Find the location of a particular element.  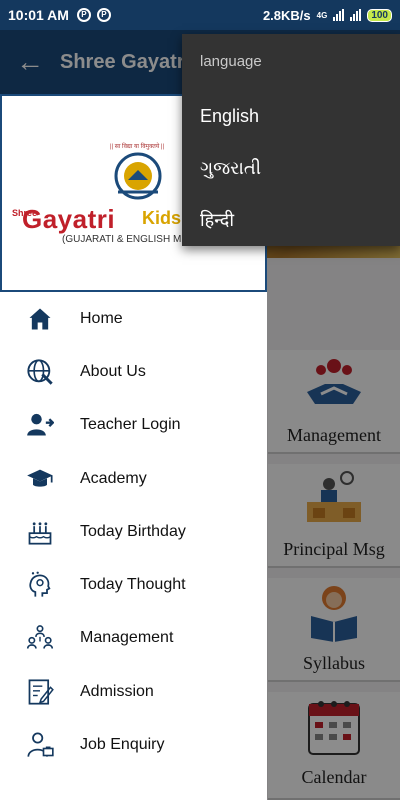

drawer-item-teacher-login: Teacher Login is located at coordinates (133, 425).